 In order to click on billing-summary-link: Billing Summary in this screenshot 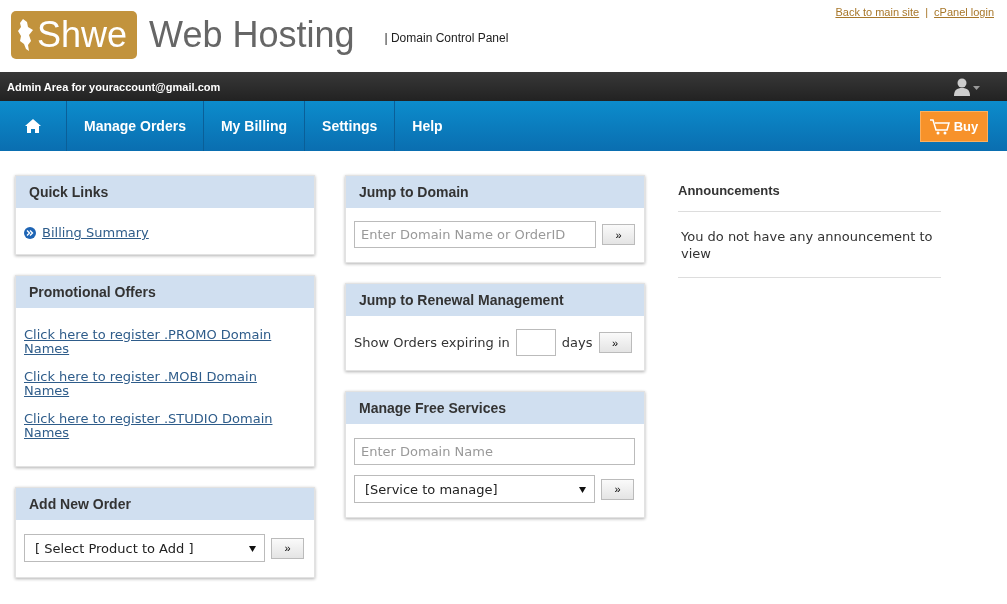, I will do `click(95, 233)`.